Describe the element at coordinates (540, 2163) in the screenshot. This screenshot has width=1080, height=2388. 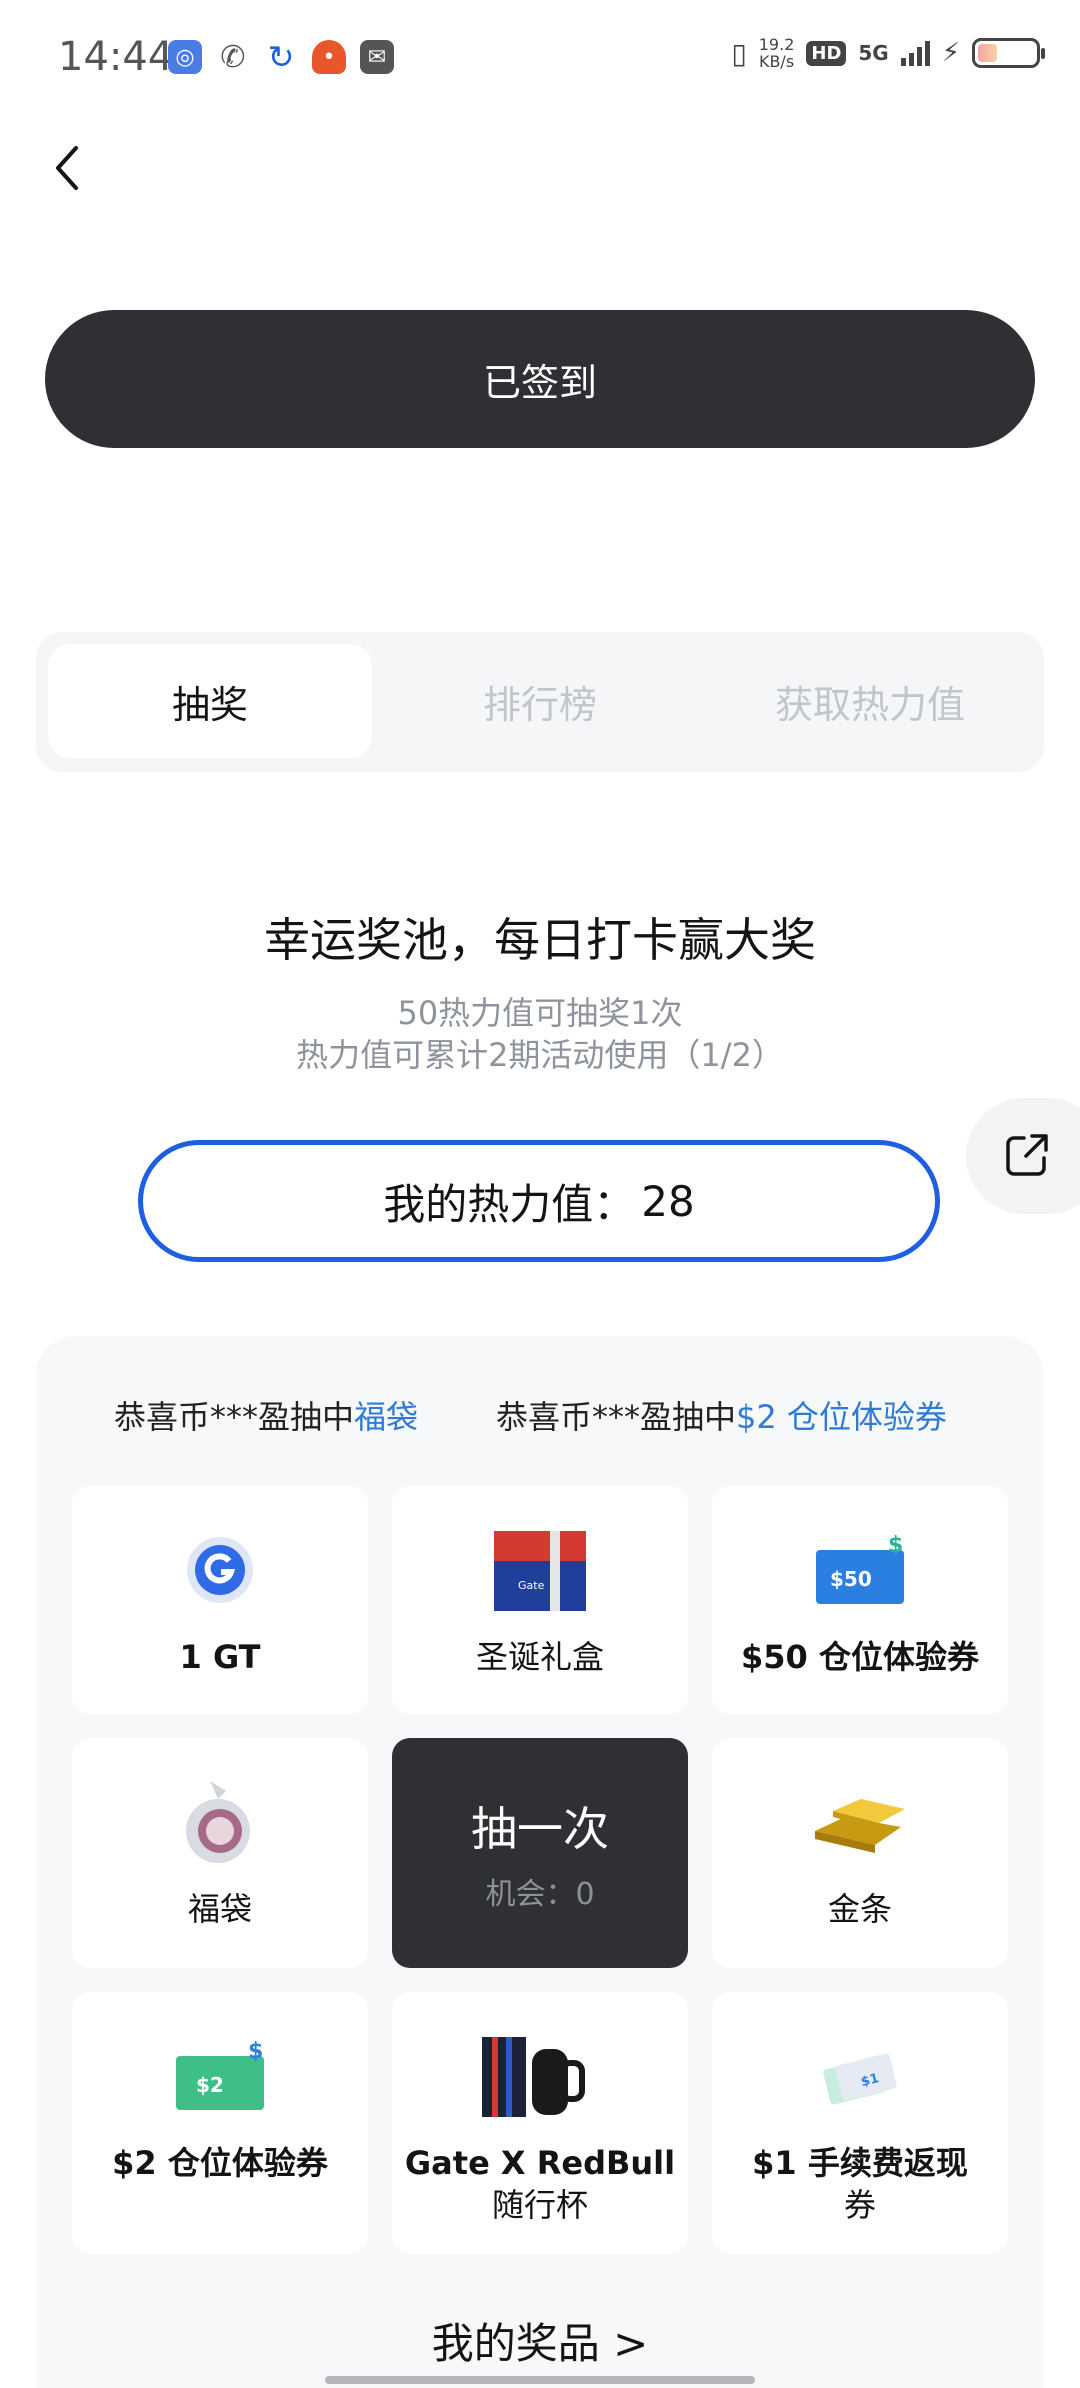
I see `prize-label: Gate X RedBull` at that location.